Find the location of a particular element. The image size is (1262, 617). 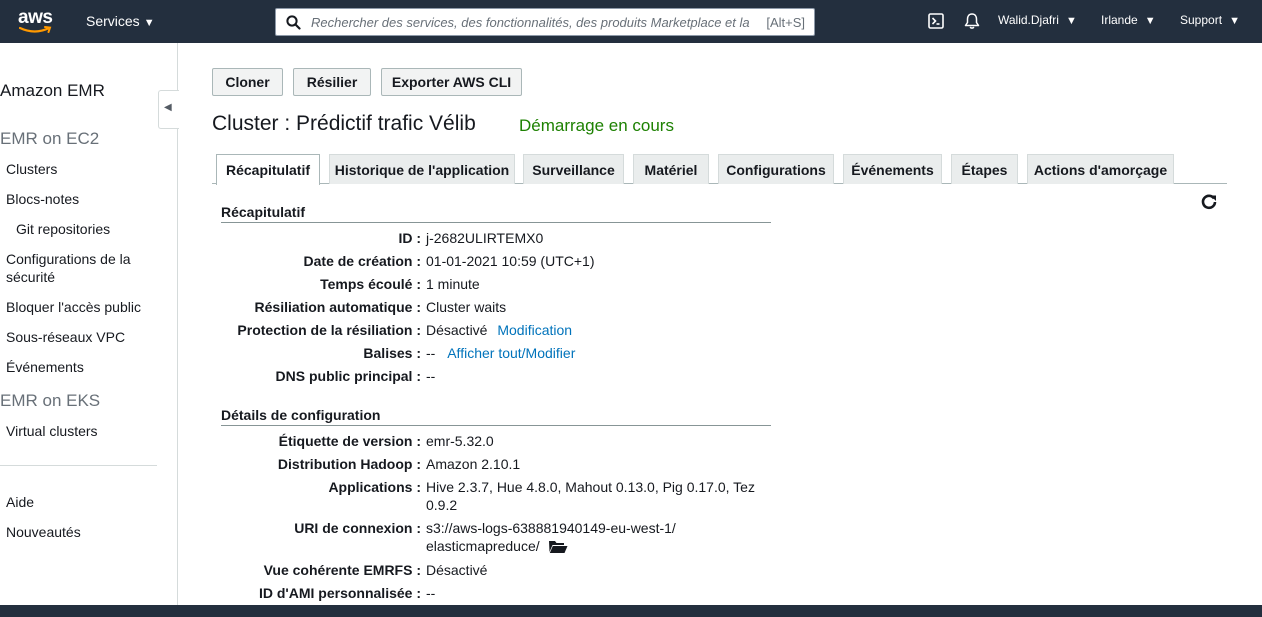

tab-configurations: Configurations is located at coordinates (776, 169).